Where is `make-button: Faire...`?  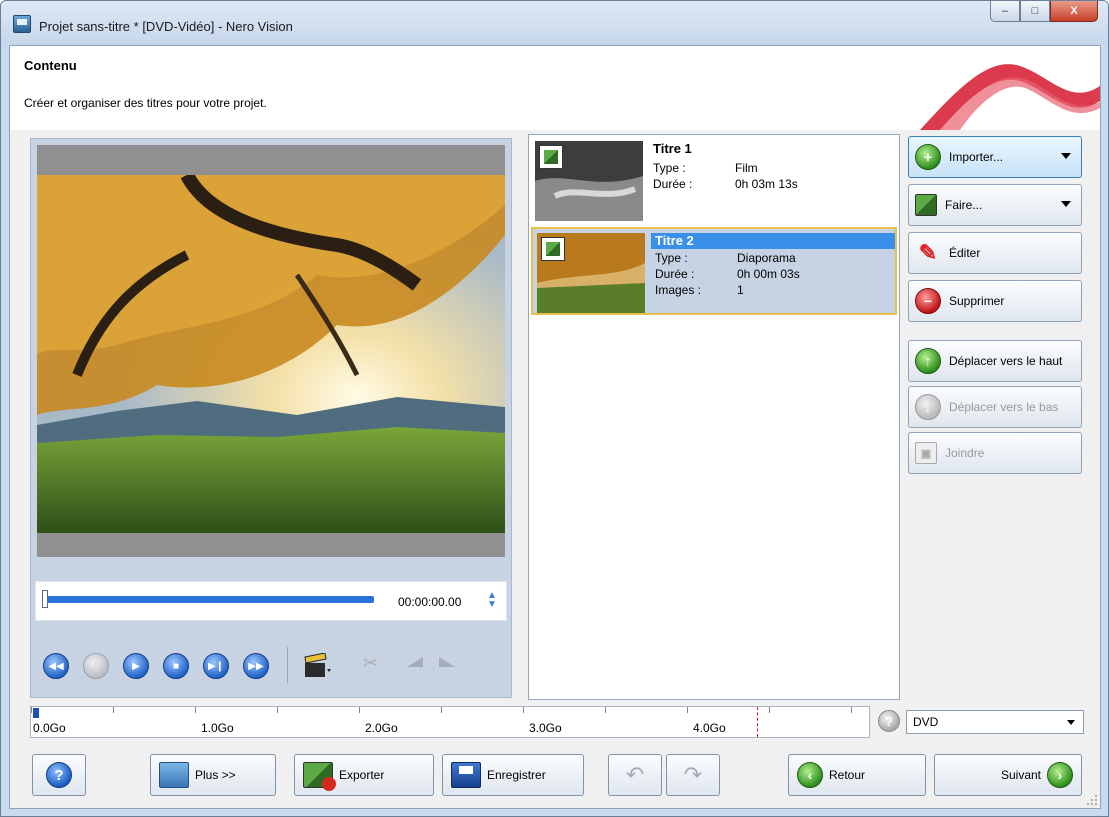 make-button: Faire... is located at coordinates (995, 205).